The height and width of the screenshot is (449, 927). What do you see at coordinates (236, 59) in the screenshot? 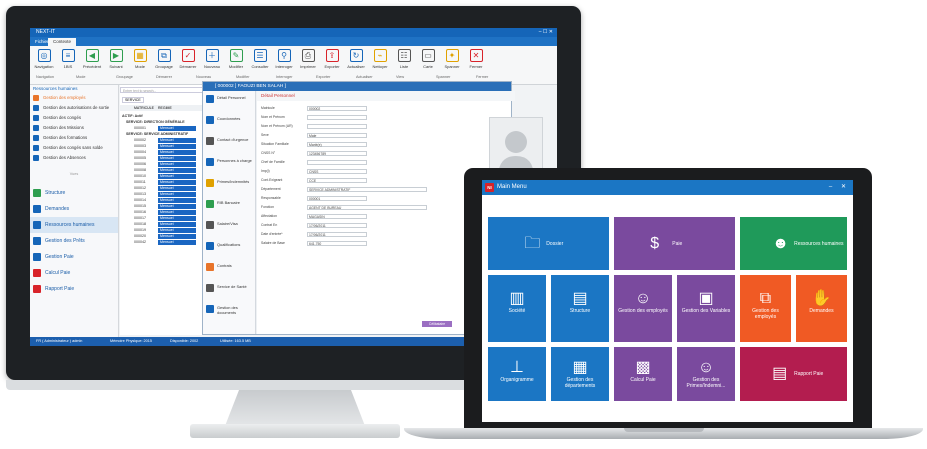
I see `ribbon-button-8: ✎ Modifier` at bounding box center [236, 59].